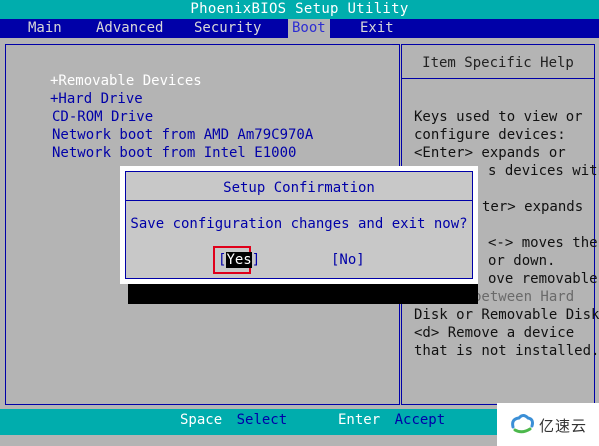 Image resolution: width=599 pixels, height=446 pixels. I want to click on help-line: s devices with, so click(543, 171).